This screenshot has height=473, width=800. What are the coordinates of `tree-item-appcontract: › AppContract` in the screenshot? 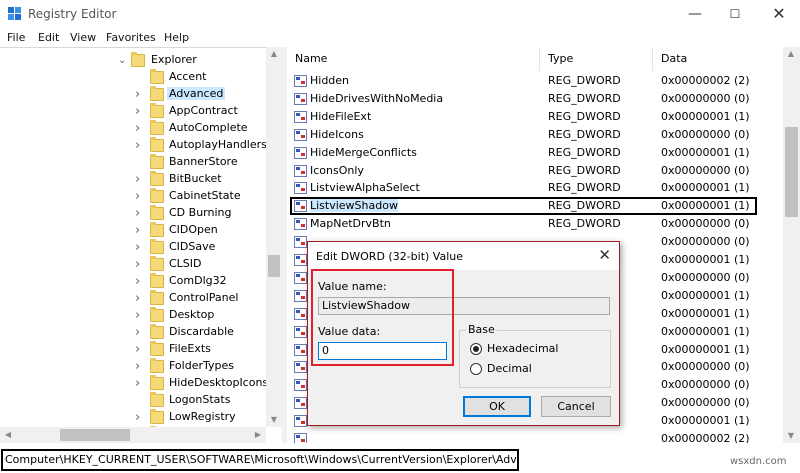 It's located at (133, 111).